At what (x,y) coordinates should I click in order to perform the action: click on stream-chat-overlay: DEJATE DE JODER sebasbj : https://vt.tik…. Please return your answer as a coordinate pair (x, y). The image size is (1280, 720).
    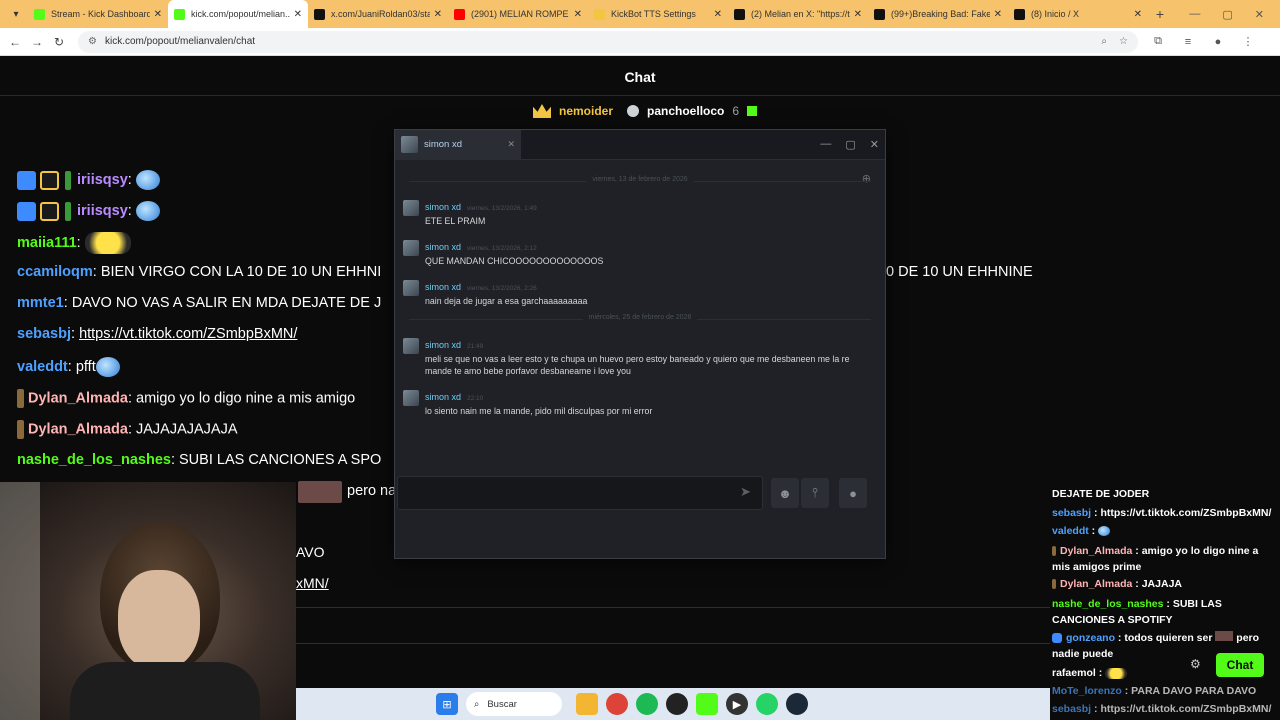
    Looking at the image, I should click on (1165, 604).